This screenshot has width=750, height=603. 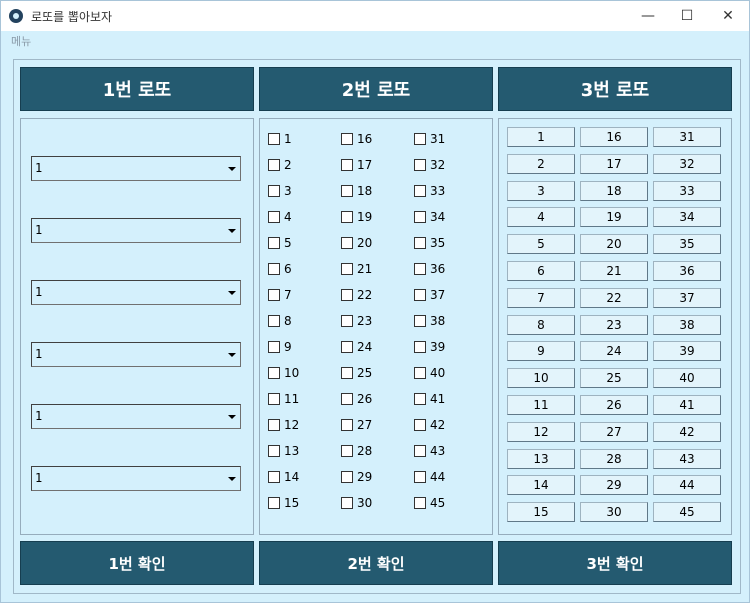 I want to click on number-checkbox: 5, so click(x=280, y=243).